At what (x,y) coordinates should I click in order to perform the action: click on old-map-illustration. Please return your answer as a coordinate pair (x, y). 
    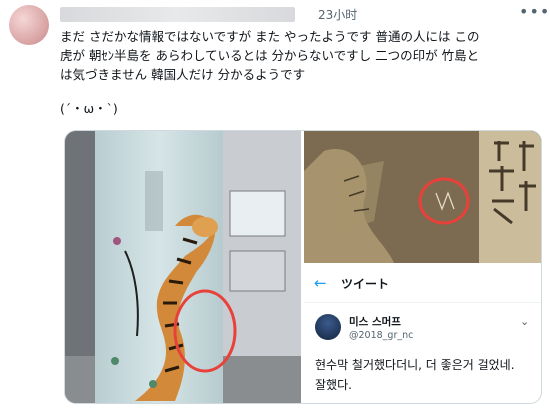
    Looking at the image, I should click on (422, 197).